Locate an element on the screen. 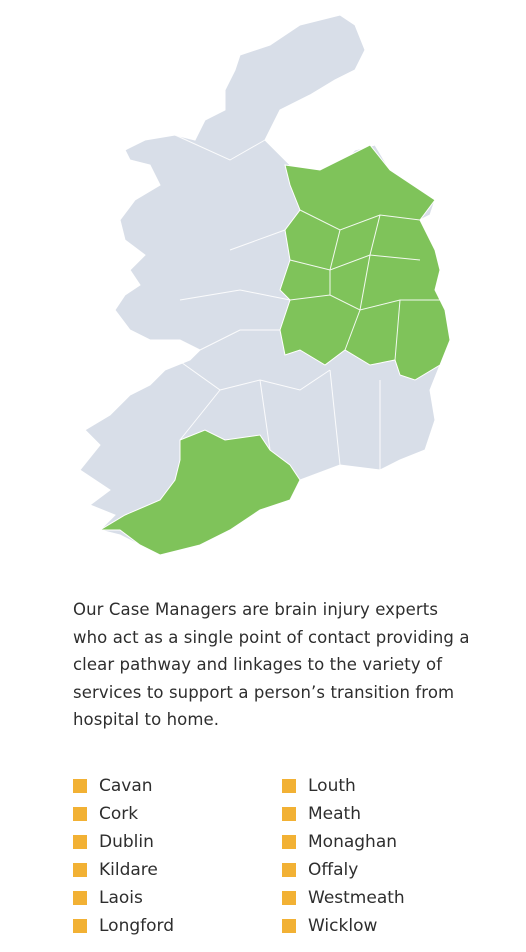 This screenshot has height=952, width=526. county-label: Wicklow is located at coordinates (343, 926).